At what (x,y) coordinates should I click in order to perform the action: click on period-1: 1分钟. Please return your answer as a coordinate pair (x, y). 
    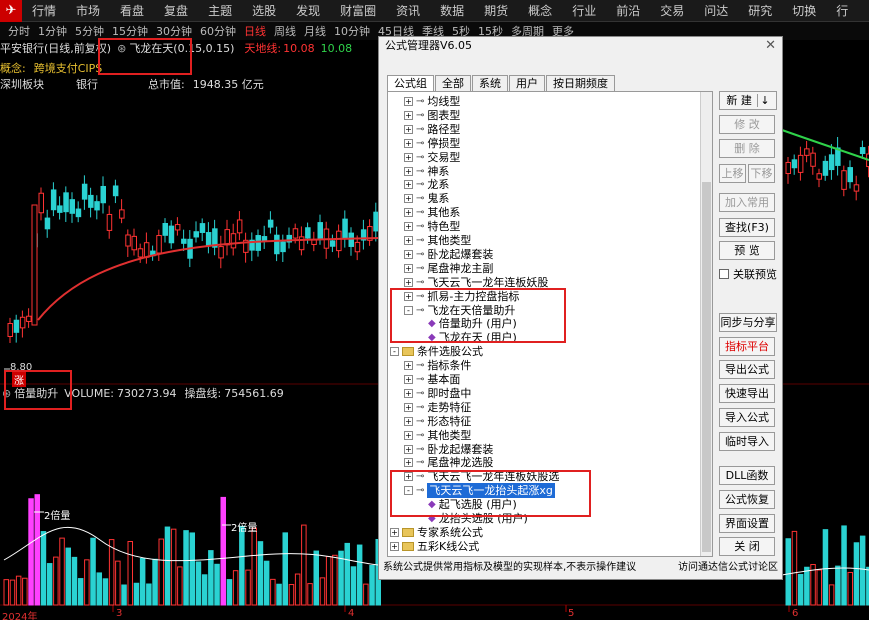
    Looking at the image, I should click on (52, 31).